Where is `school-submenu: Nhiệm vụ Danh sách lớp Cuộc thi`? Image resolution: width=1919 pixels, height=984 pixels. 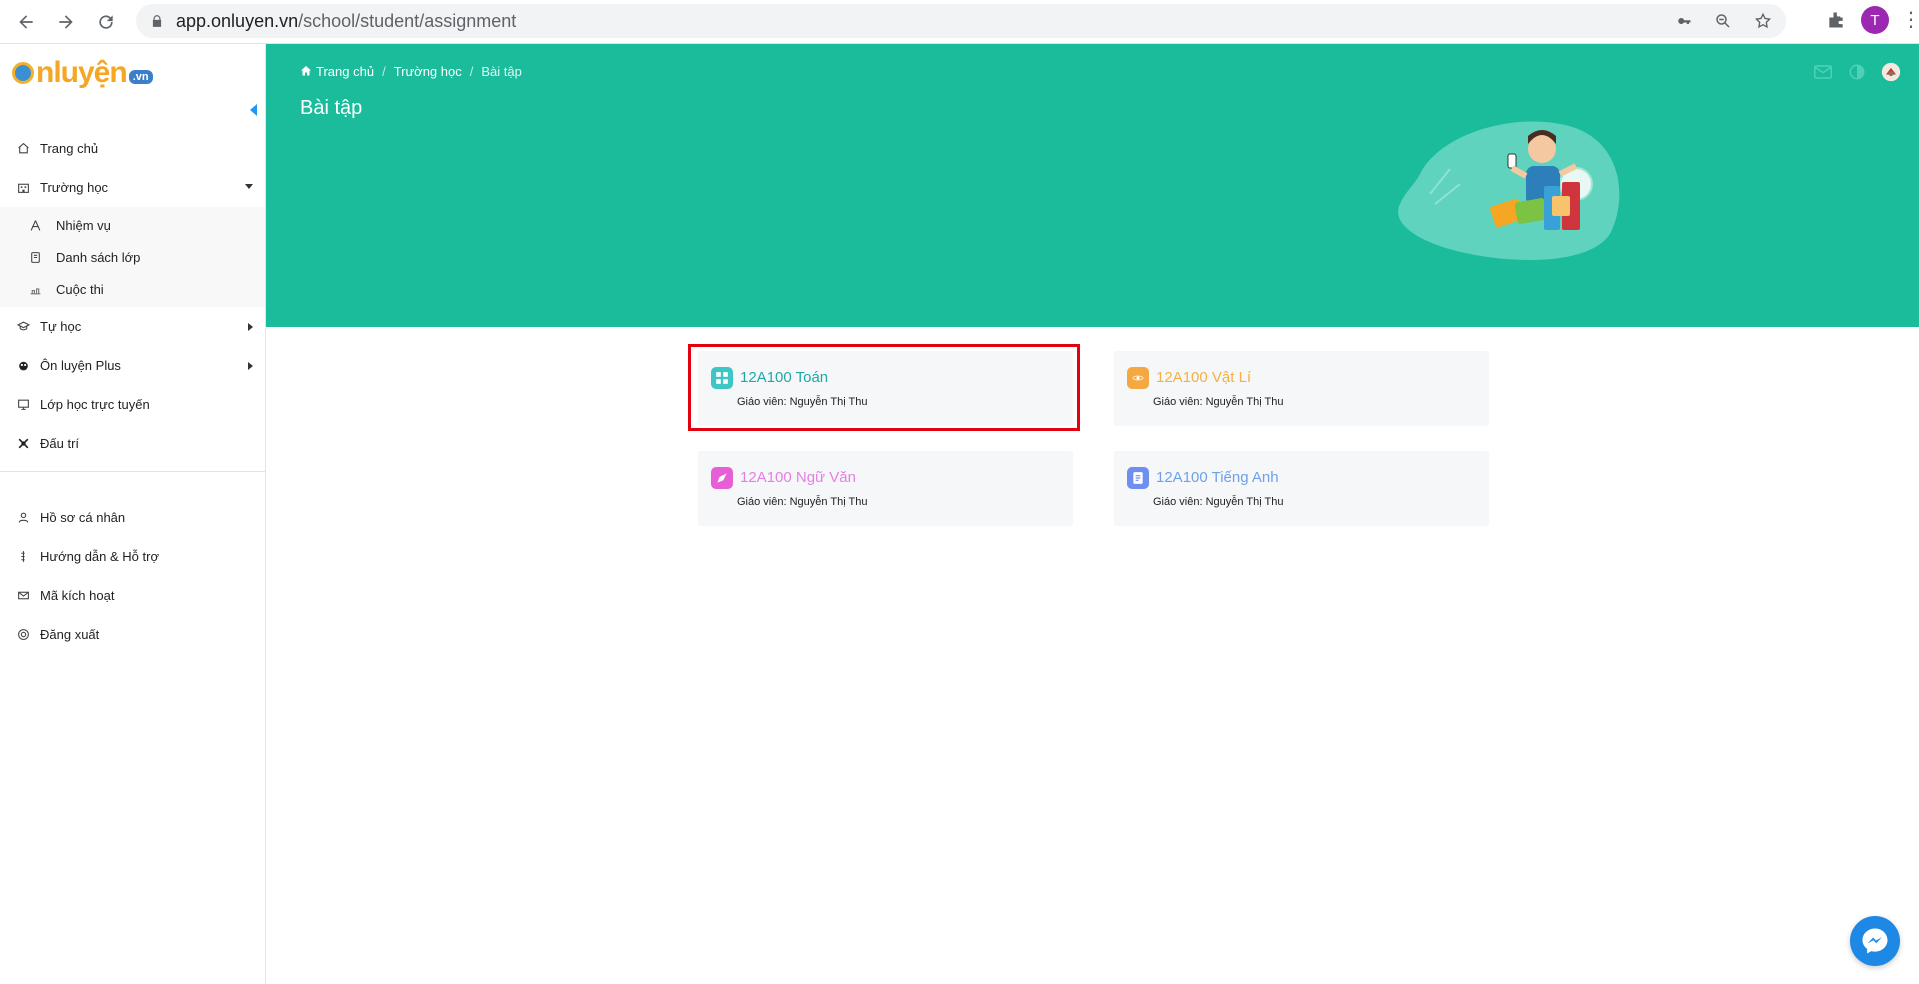
school-submenu: Nhiệm vụ Danh sách lớp Cuộc thi is located at coordinates (132, 257).